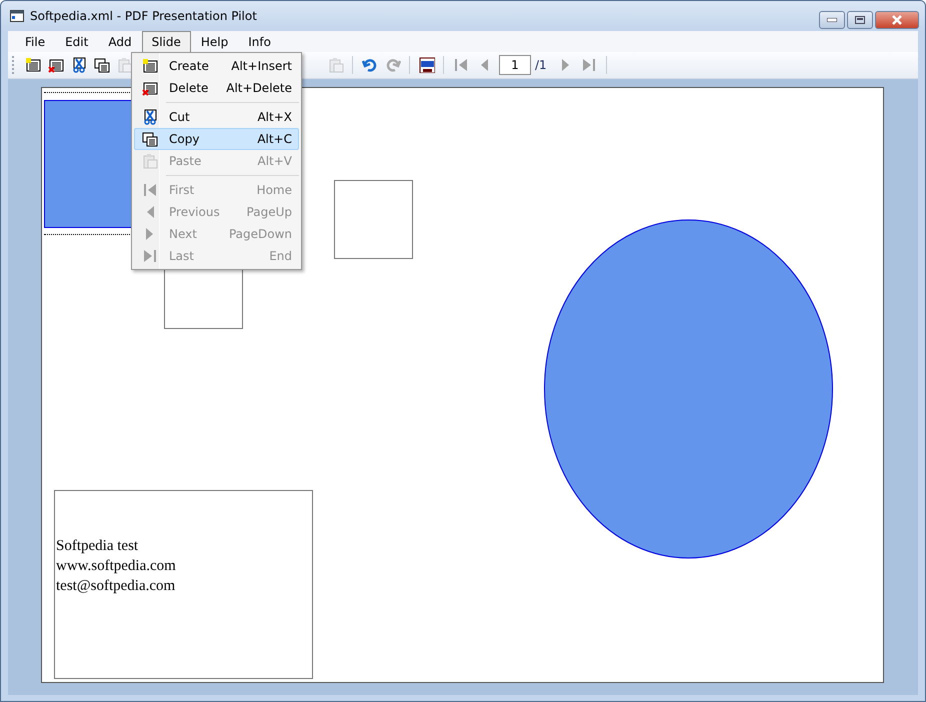  Describe the element at coordinates (76, 41) in the screenshot. I see `menu-item: Edit` at that location.